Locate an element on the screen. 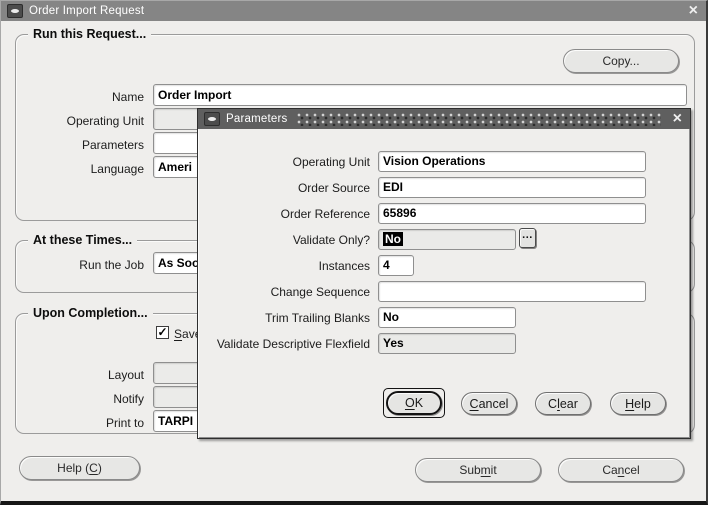 The height and width of the screenshot is (505, 708). dlg-validate-only-label: Validate Only? is located at coordinates (331, 240).